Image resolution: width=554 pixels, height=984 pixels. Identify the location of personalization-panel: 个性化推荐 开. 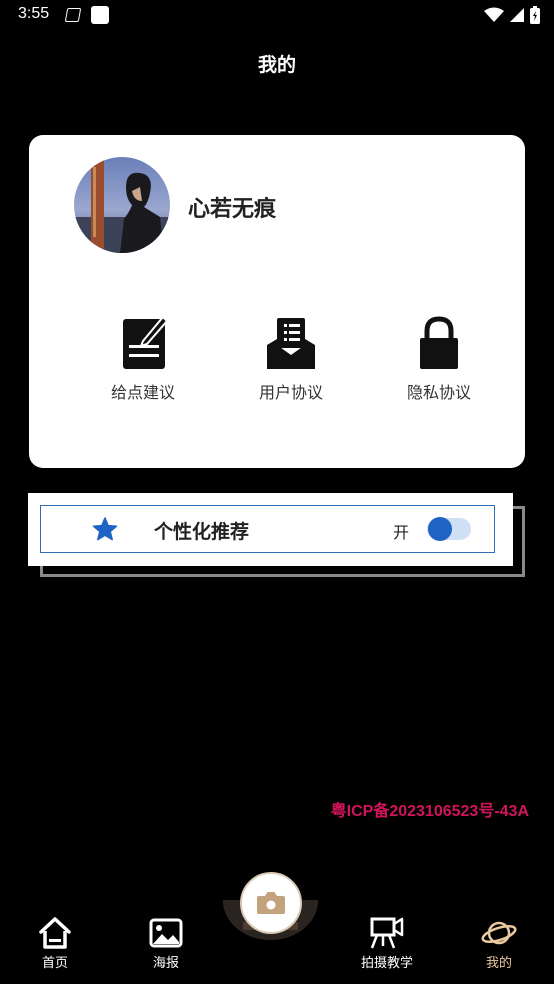
(270, 529).